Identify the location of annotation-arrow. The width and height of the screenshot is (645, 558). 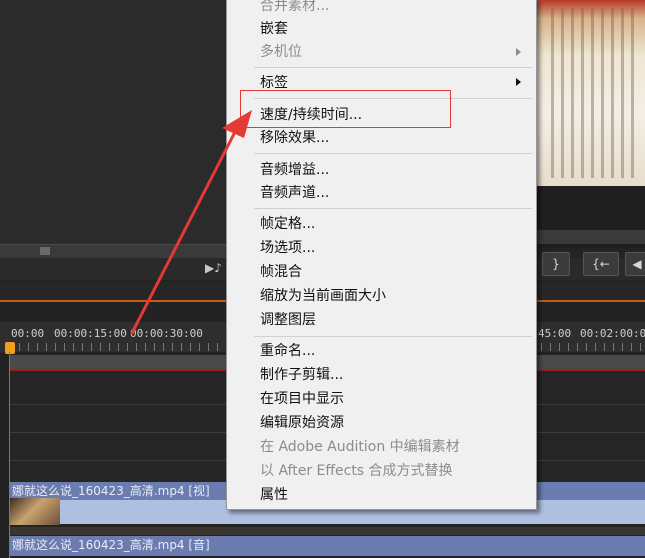
(191, 222).